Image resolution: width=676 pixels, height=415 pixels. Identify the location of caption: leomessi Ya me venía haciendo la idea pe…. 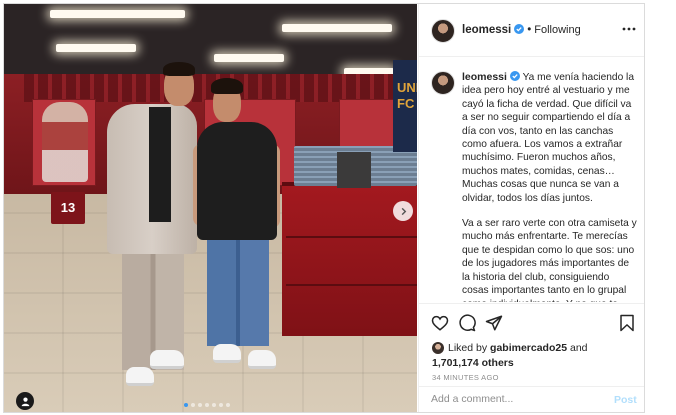
(550, 186).